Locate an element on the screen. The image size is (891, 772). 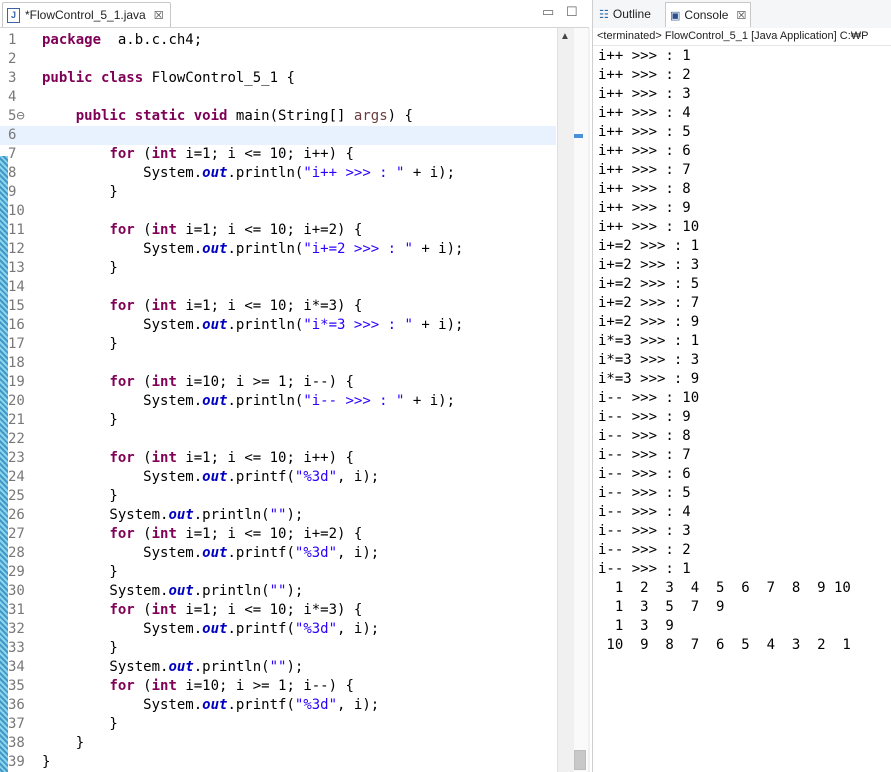
code-line: 24 System.out.printf("%3d", i); is located at coordinates (278, 477).